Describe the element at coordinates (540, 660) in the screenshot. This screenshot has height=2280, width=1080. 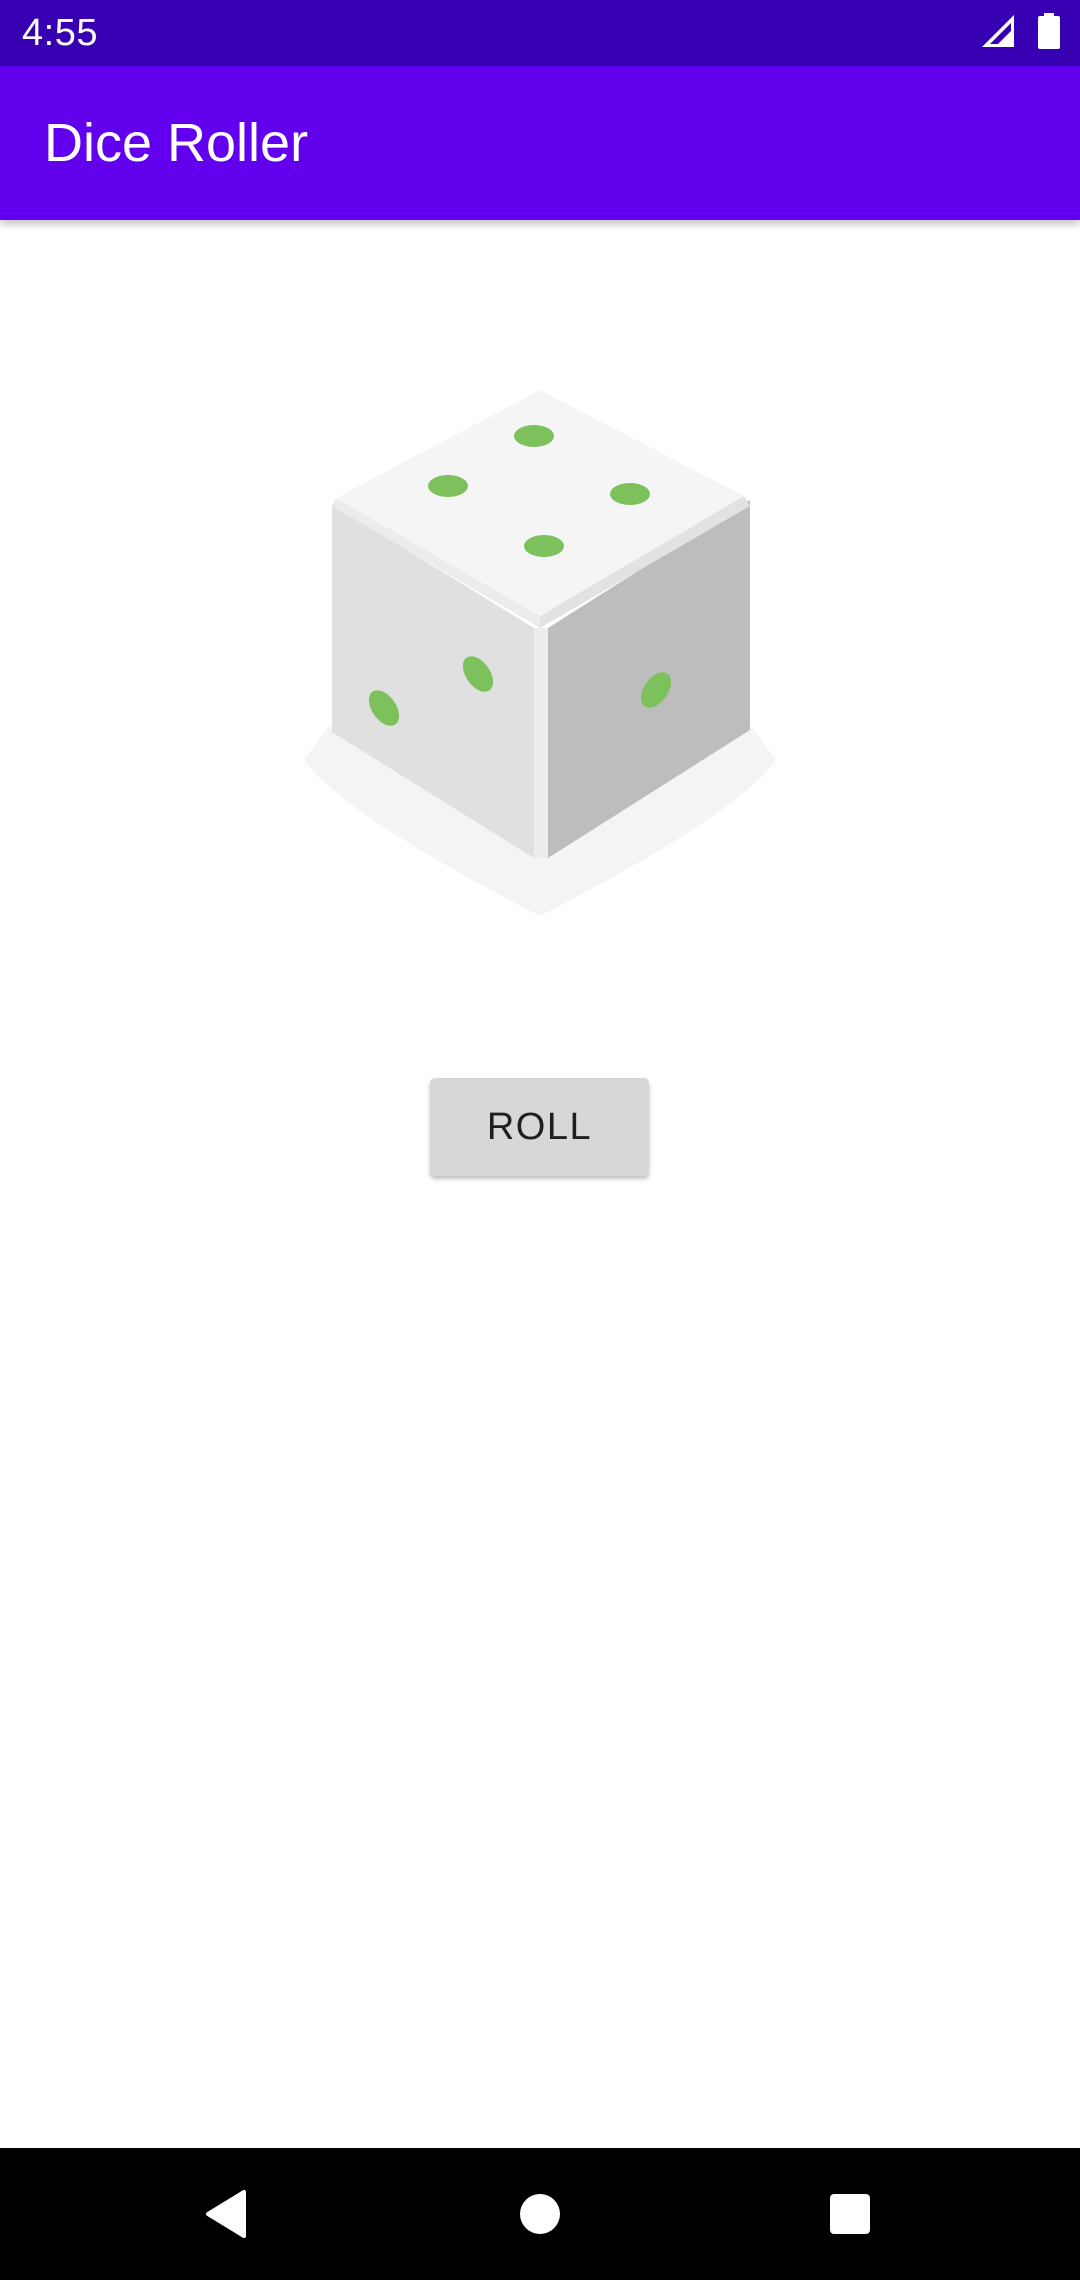
I see `dice-icon` at that location.